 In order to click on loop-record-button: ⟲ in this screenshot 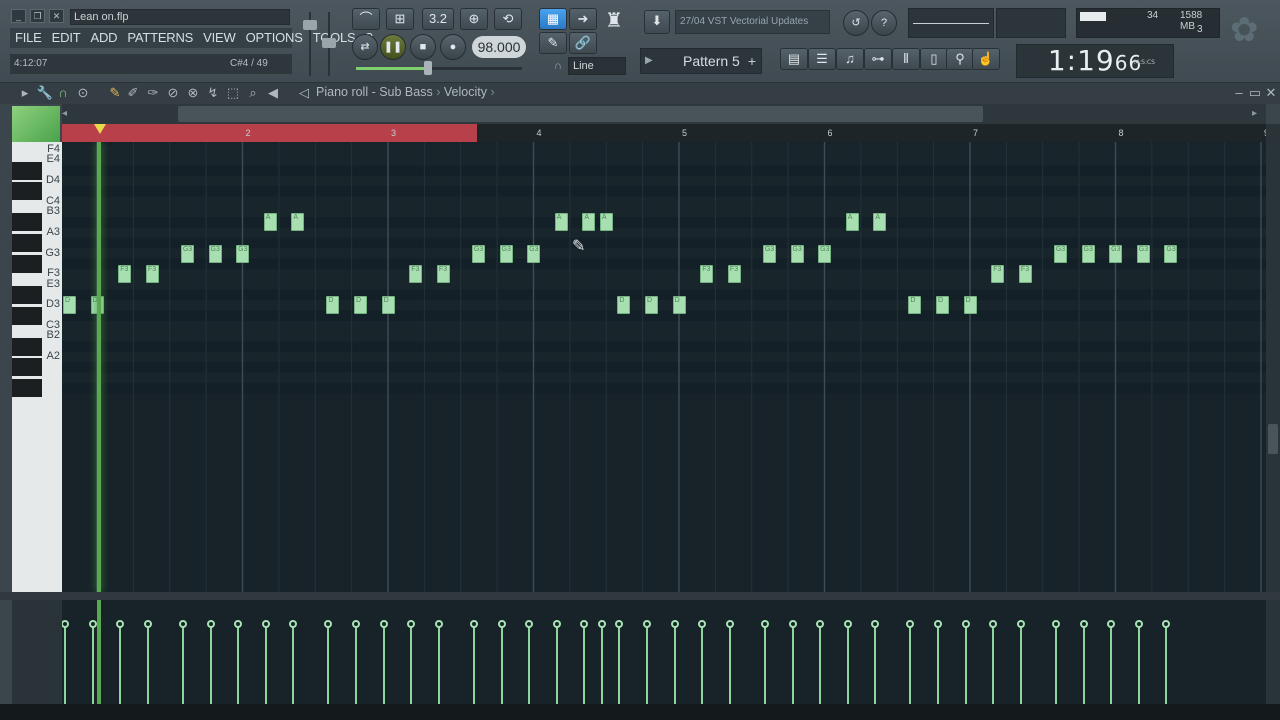, I will do `click(508, 19)`.